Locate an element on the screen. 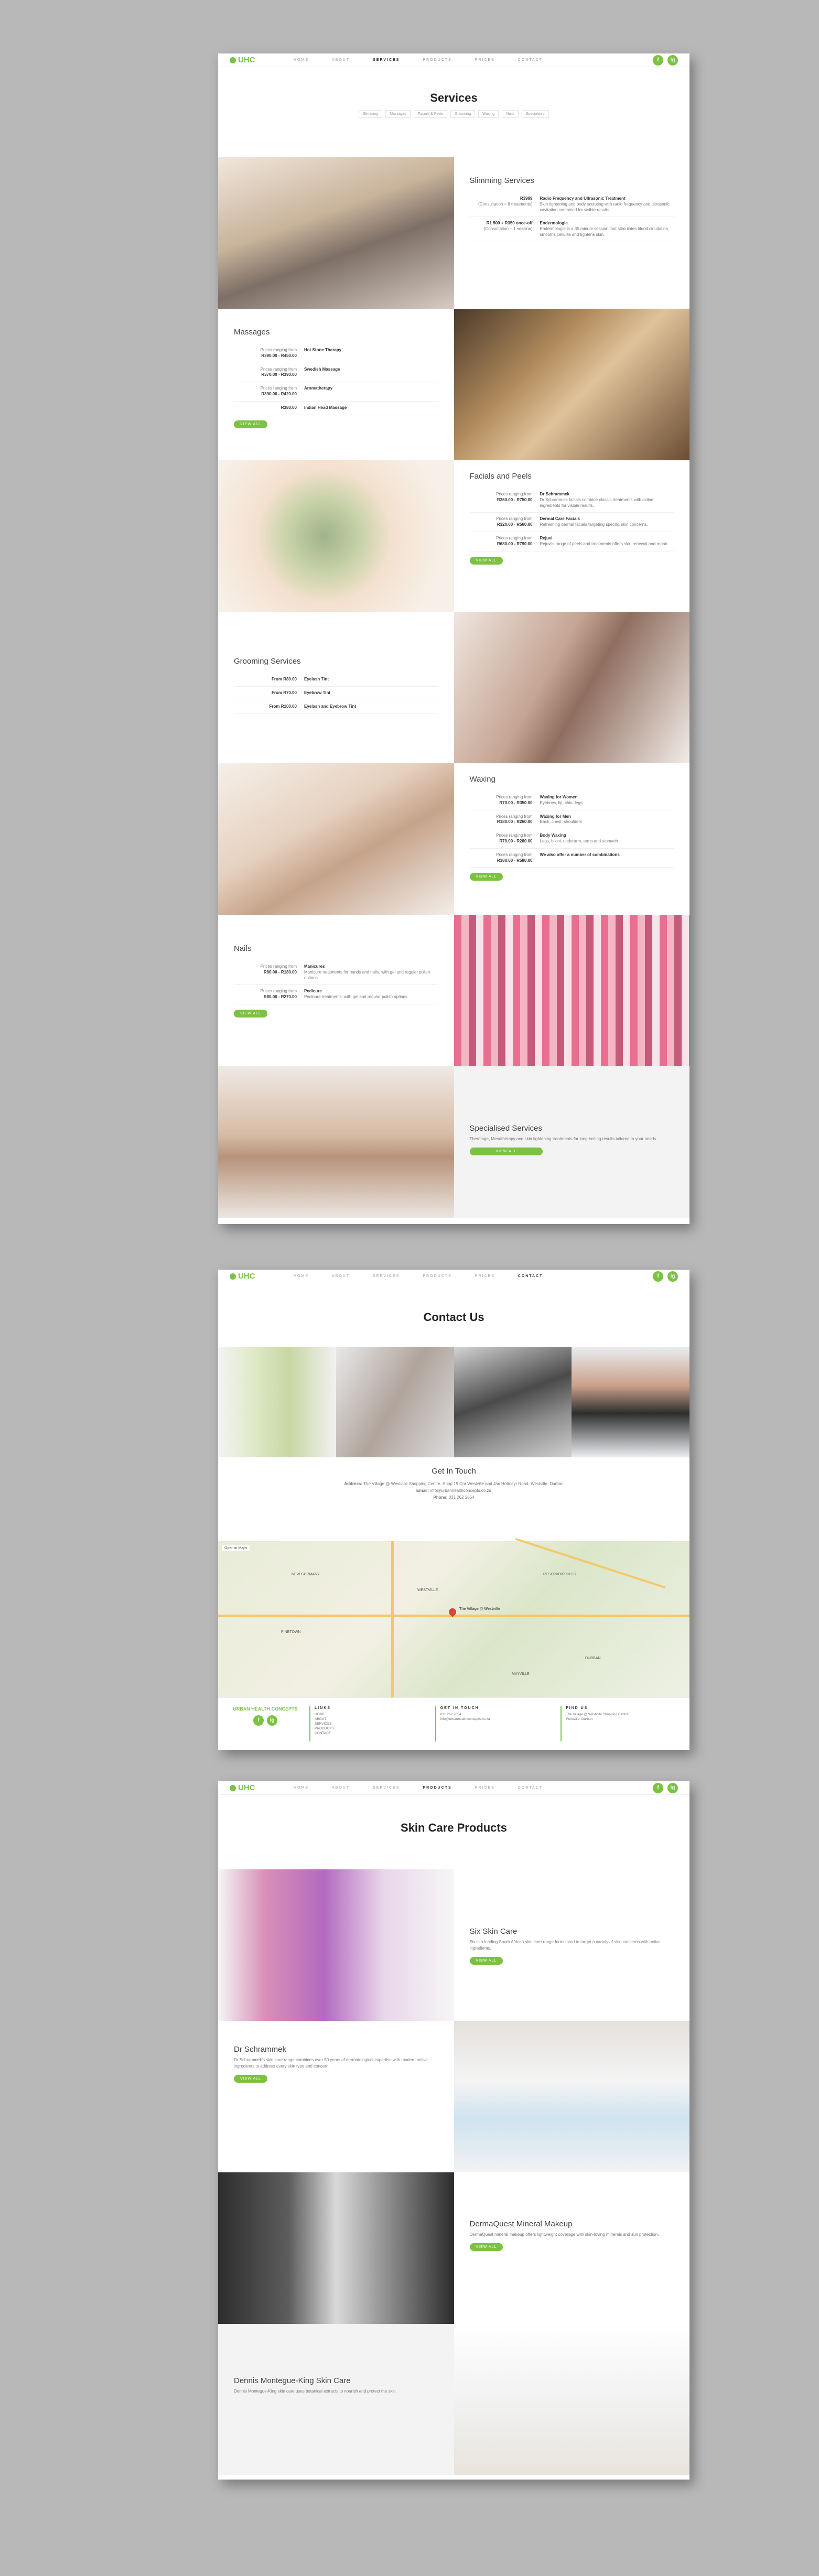 The height and width of the screenshot is (2576, 819). price: R360.00 - R750.00 is located at coordinates (515, 499).